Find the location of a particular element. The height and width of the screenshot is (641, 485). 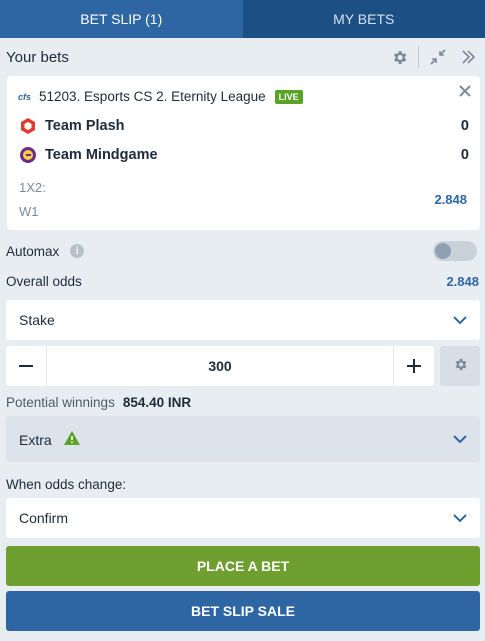

toggle-knob is located at coordinates (443, 251).